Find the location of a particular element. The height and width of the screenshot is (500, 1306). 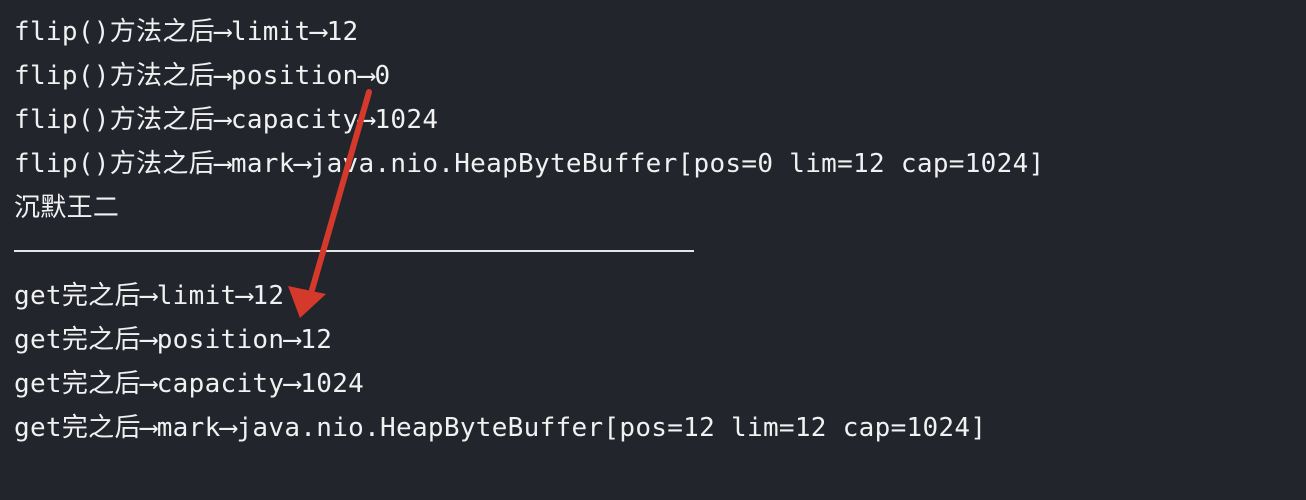

console-line-flip-capacity: flip()方法之后⟶capacity⟶1024 is located at coordinates (226, 120).